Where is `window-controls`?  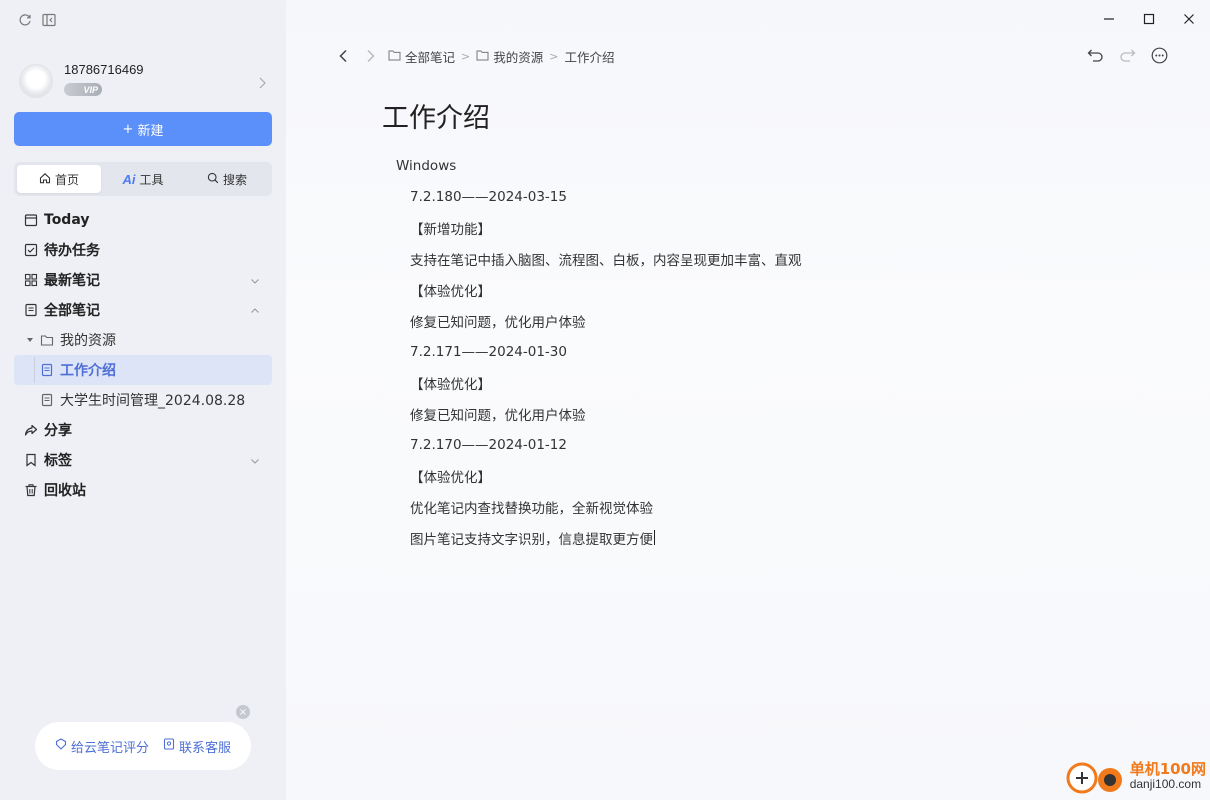
window-controls is located at coordinates (1149, 19).